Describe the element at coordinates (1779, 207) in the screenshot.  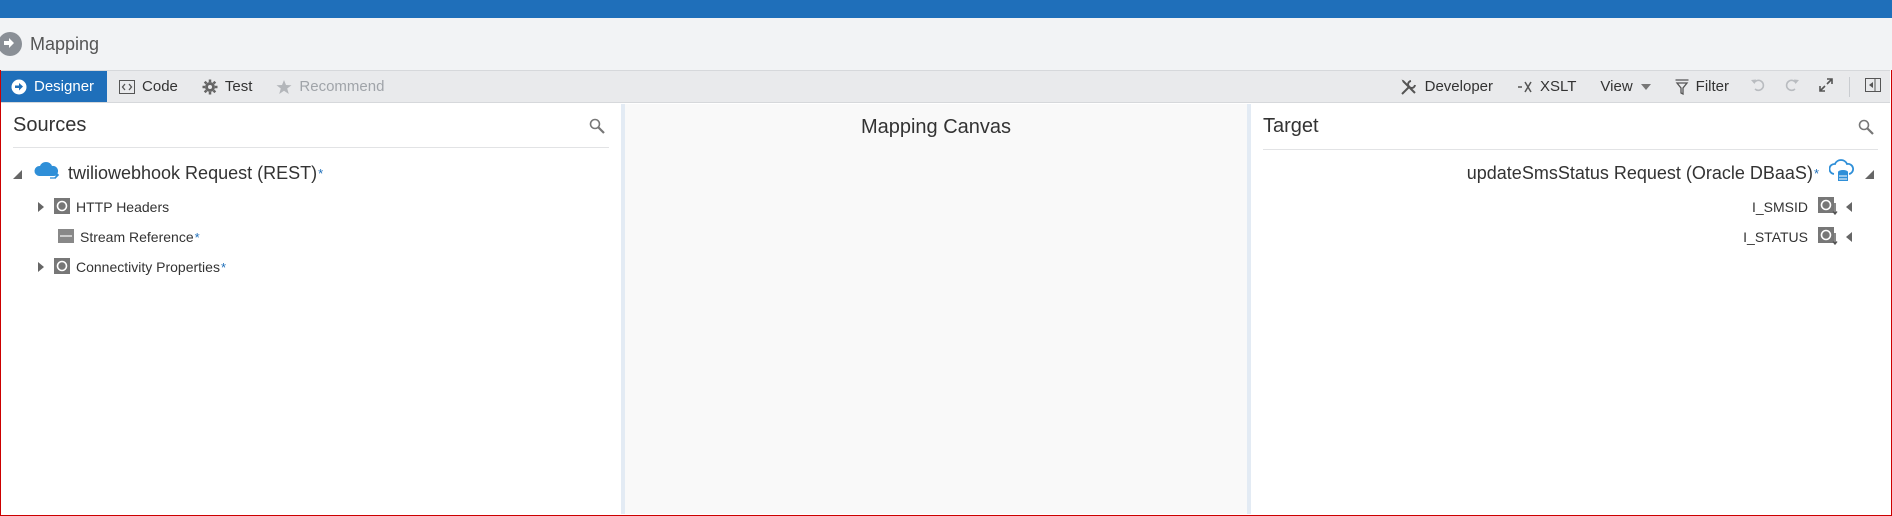
I see `target-node-label: I_SMSID` at that location.